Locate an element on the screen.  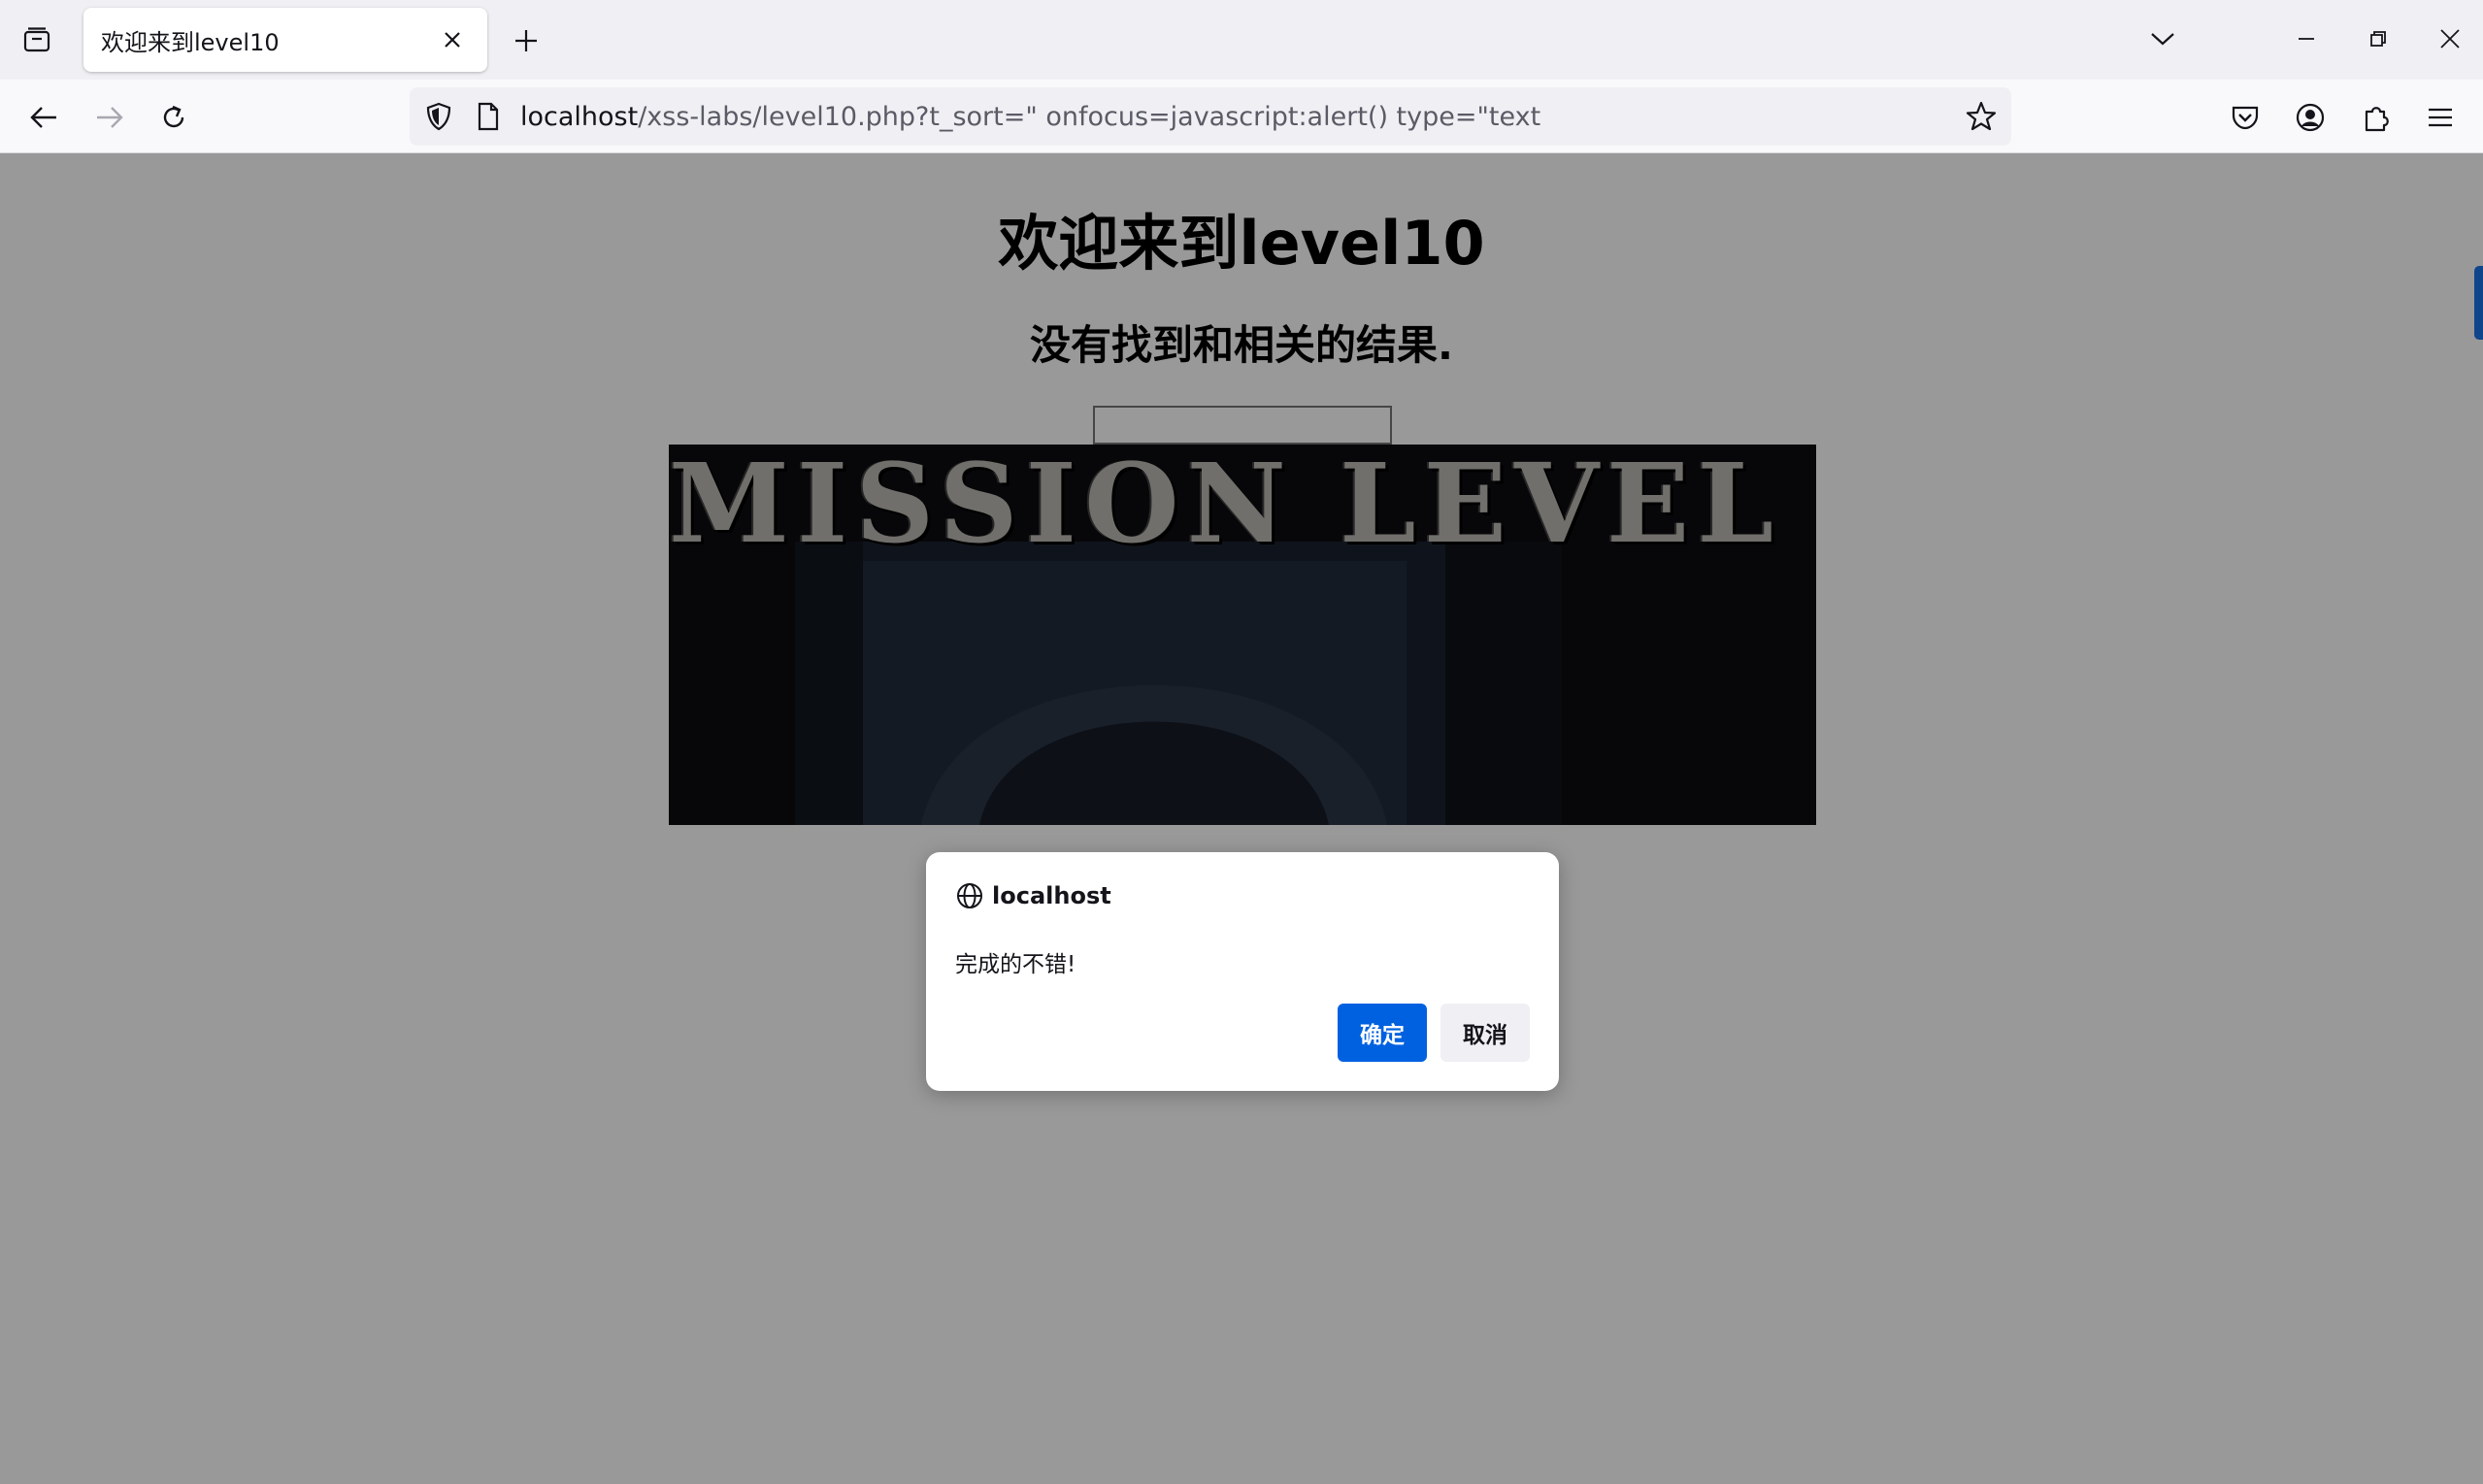
reload-icon is located at coordinates (173, 116).